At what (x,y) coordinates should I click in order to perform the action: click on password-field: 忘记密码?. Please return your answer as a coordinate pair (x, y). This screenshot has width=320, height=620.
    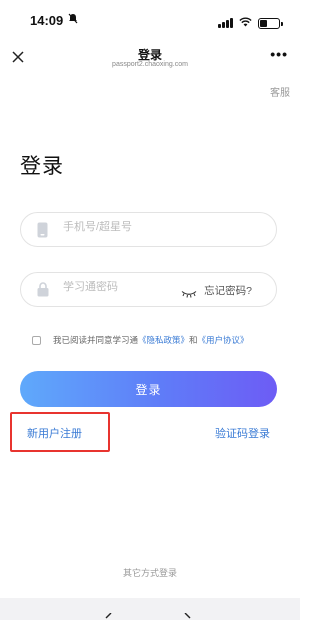
    Looking at the image, I should click on (148, 289).